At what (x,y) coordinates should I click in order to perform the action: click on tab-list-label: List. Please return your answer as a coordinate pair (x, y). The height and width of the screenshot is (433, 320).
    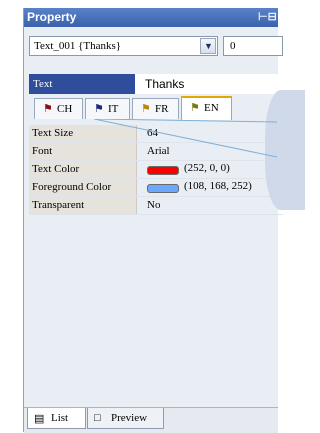
    Looking at the image, I should click on (60, 418).